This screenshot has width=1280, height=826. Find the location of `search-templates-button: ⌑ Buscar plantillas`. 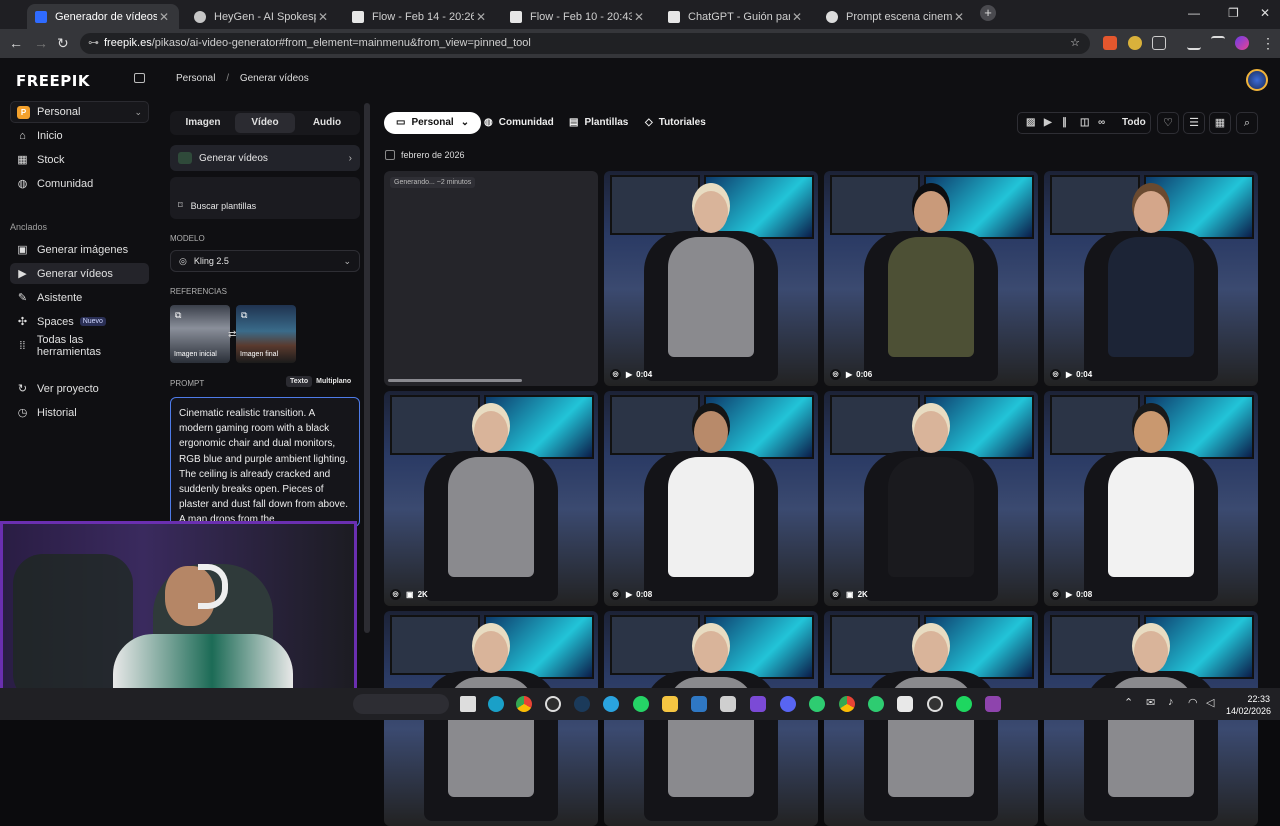

search-templates-button: ⌑ Buscar plantillas is located at coordinates (217, 205).